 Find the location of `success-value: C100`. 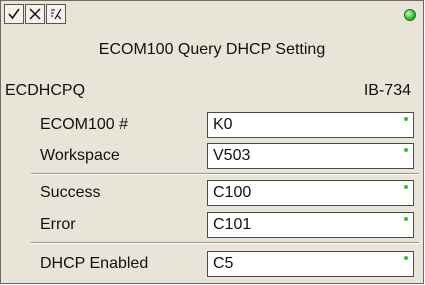

success-value: C100 is located at coordinates (232, 192).